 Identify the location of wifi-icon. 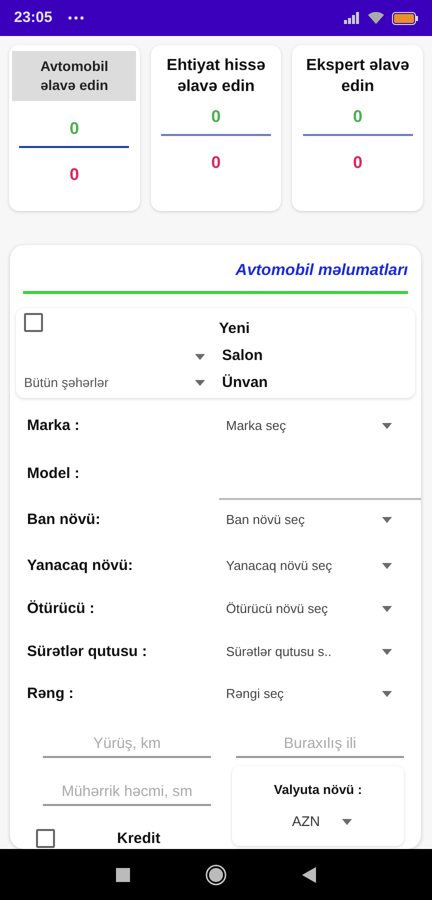
(376, 18).